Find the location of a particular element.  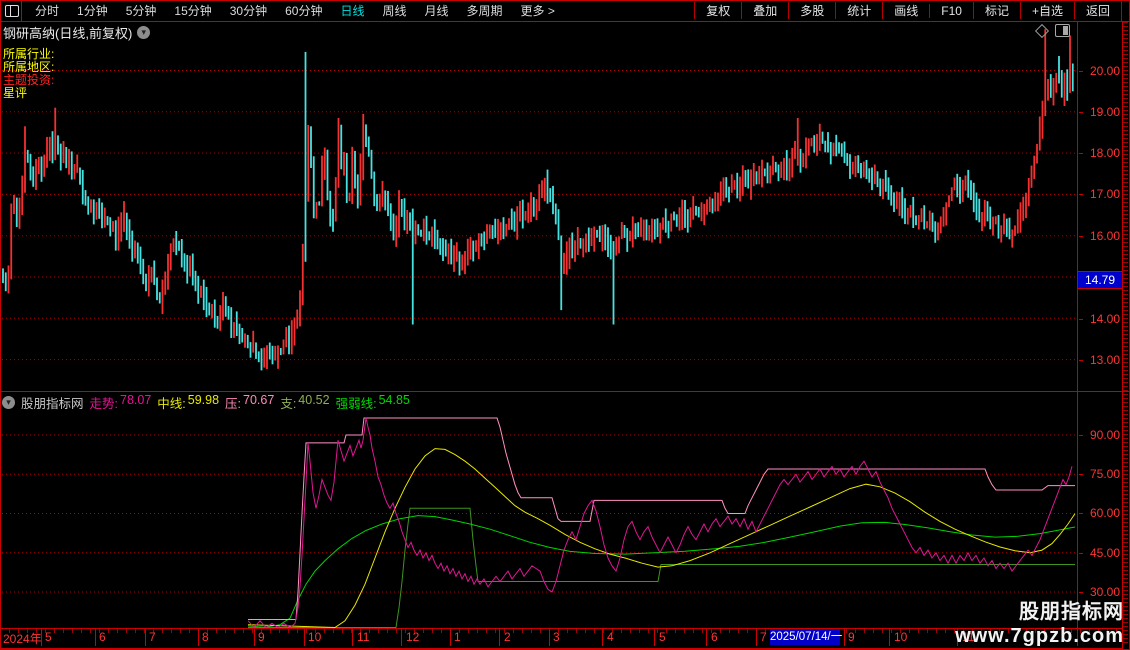

menu-item-daily: 日线 is located at coordinates (352, 10).